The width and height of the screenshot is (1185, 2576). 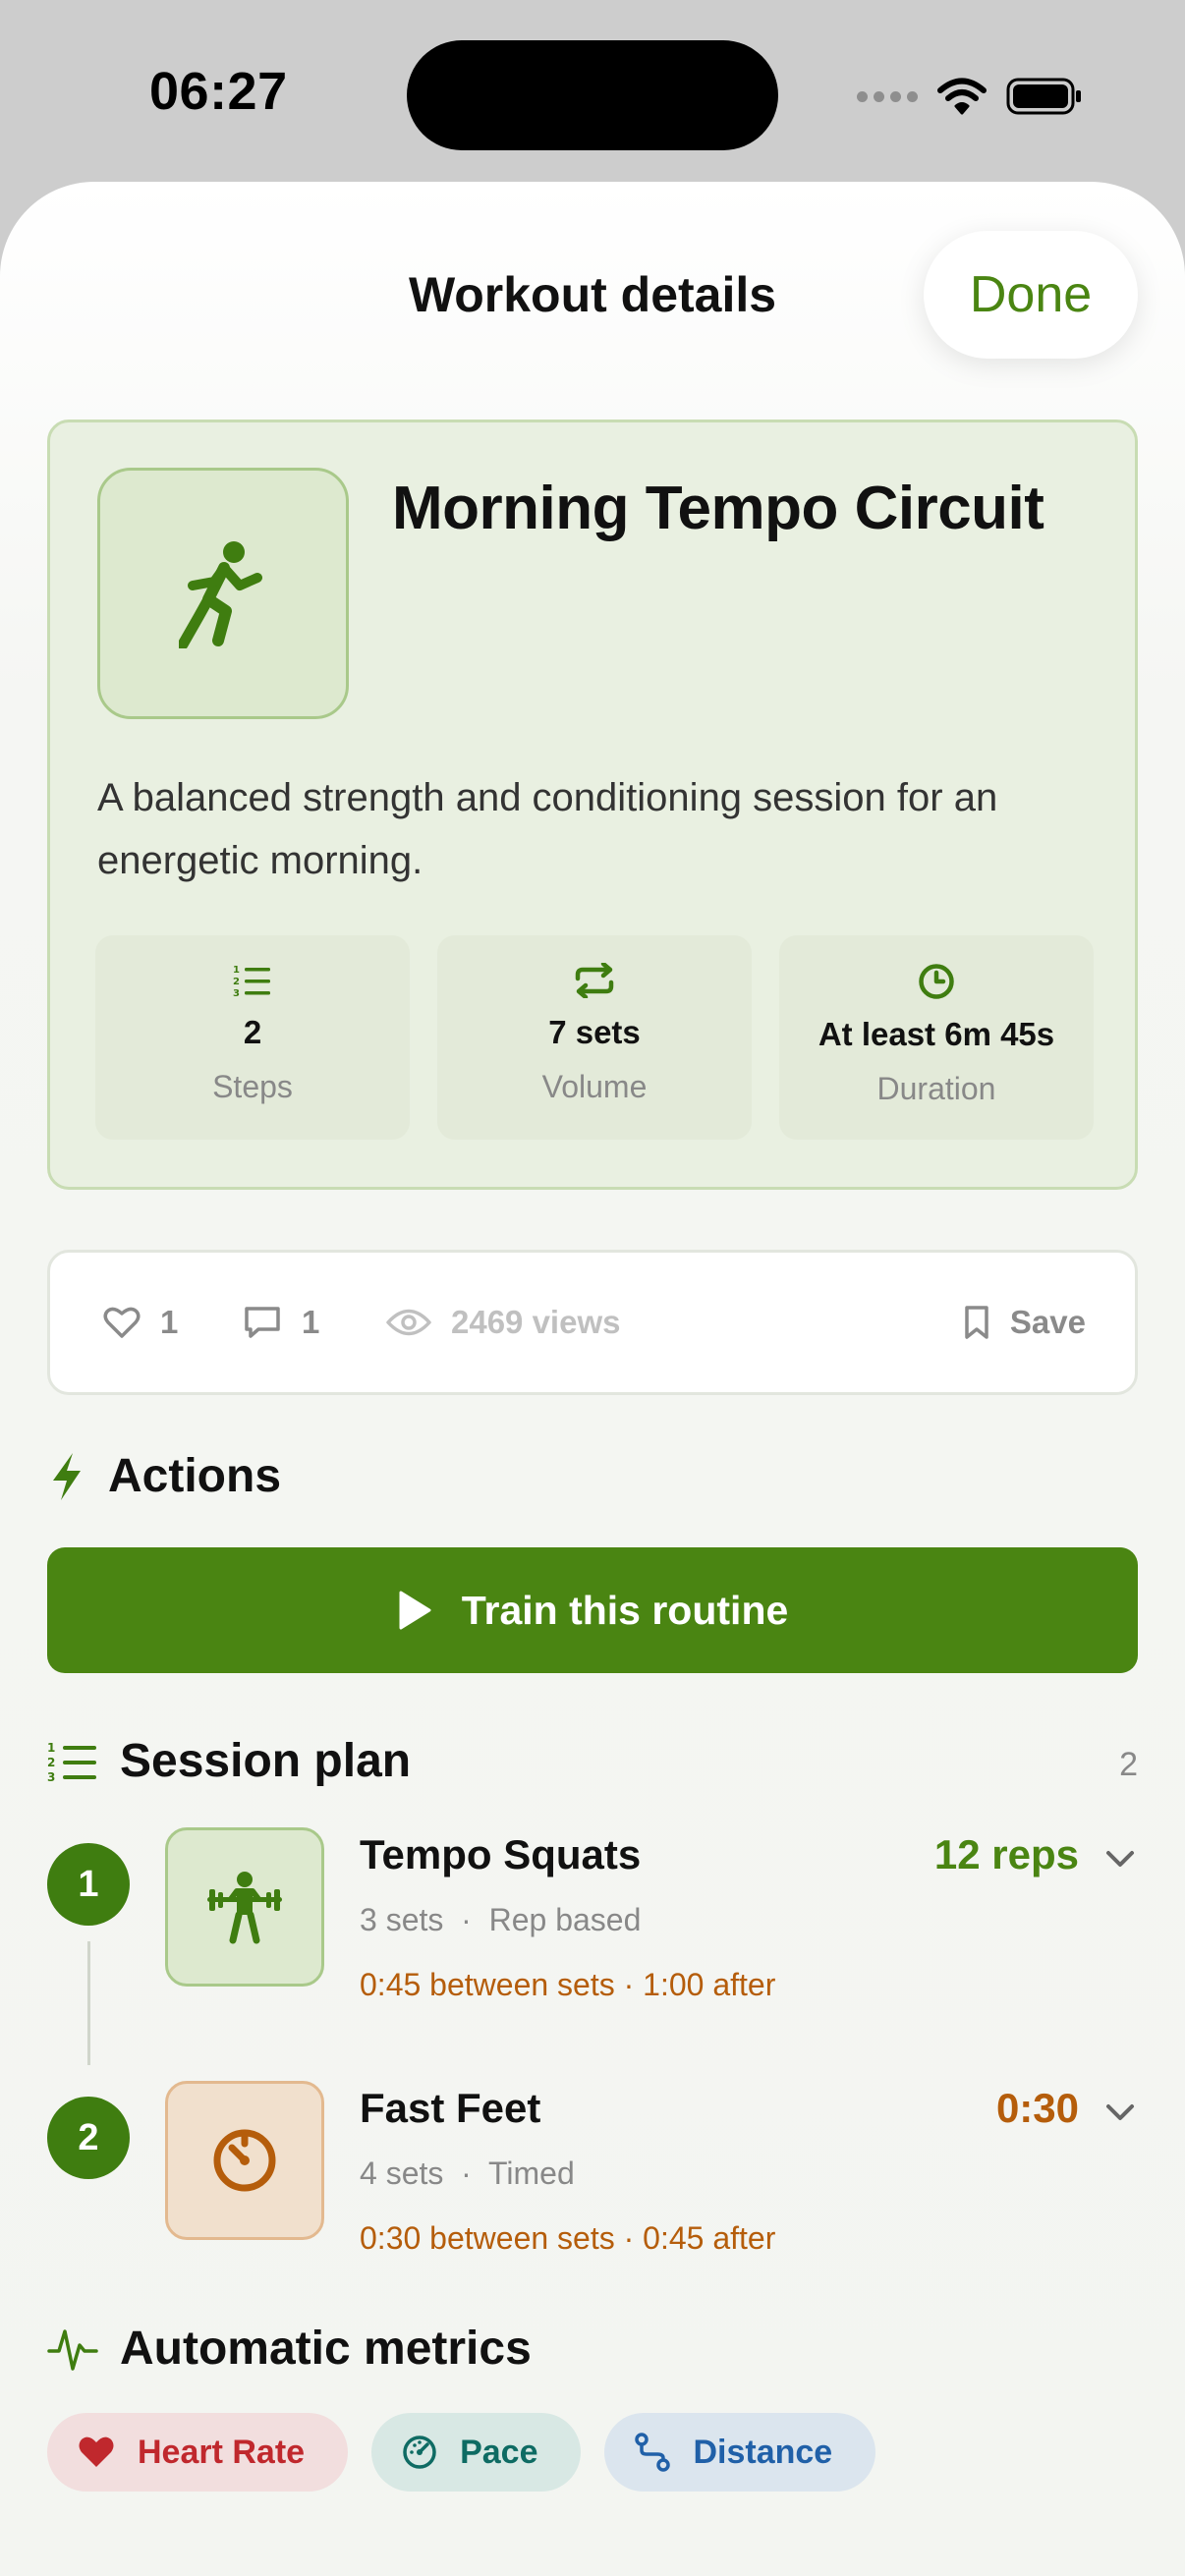 I want to click on stat-steps: 1 2 3 2 Steps, so click(x=253, y=1037).